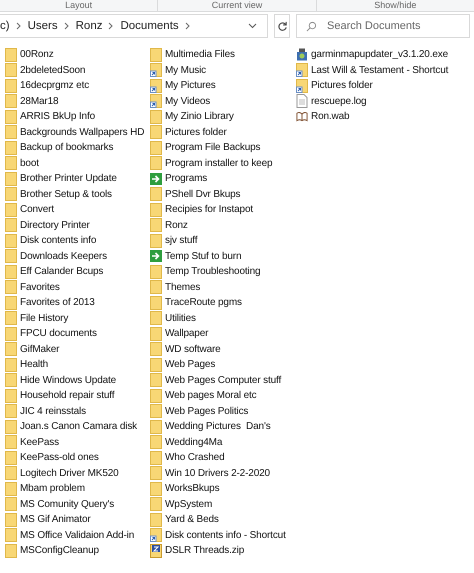 This screenshot has width=474, height=573. What do you see at coordinates (77, 70) in the screenshot?
I see `file-item: 2bdeletedSoon` at bounding box center [77, 70].